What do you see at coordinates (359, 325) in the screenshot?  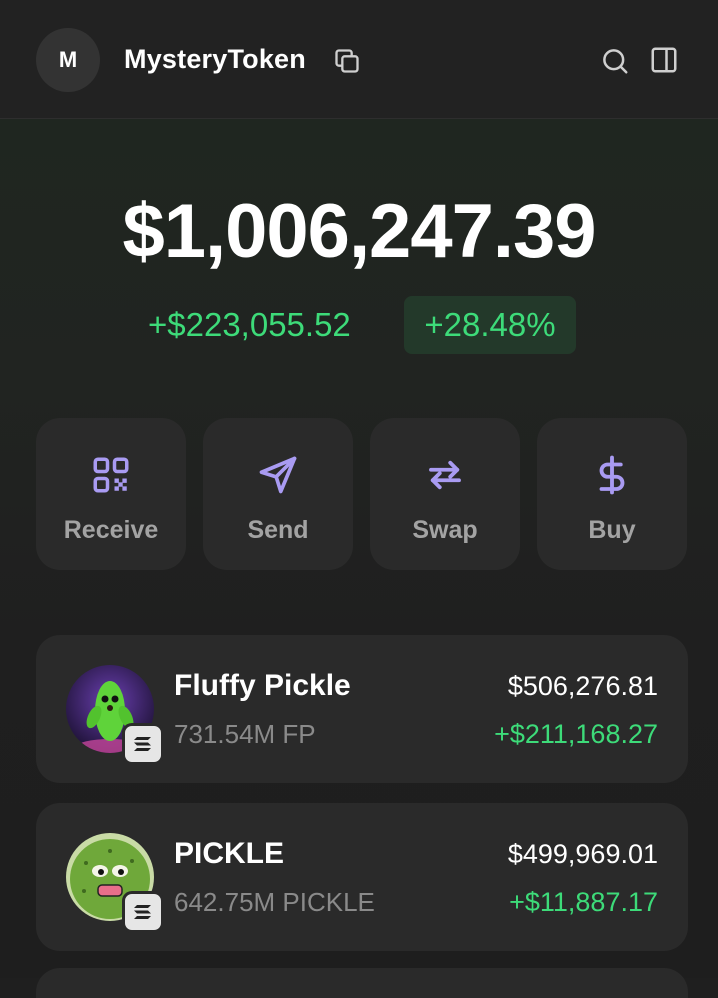 I see `balance-change: +$223,055.52 +28.48%` at bounding box center [359, 325].